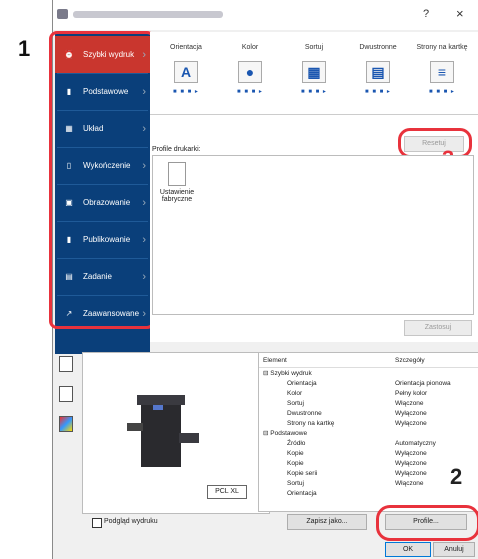 The image size is (478, 559). Describe the element at coordinates (426, 14) in the screenshot. I see `help-button: ?` at that location.